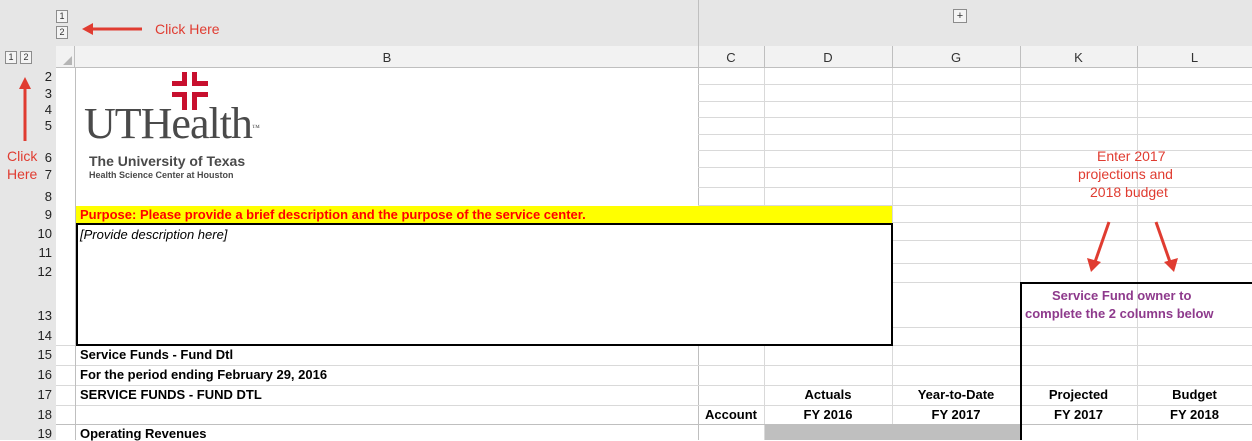 The width and height of the screenshot is (1252, 441). Describe the element at coordinates (956, 394) in the screenshot. I see `header-year-to-date: Year-to-Date` at that location.